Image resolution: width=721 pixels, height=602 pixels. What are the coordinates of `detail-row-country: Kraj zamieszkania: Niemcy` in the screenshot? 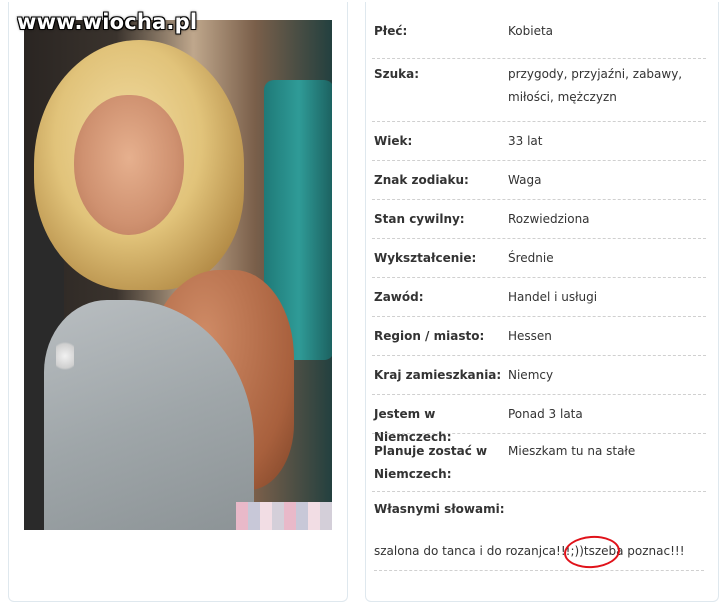 It's located at (539, 375).